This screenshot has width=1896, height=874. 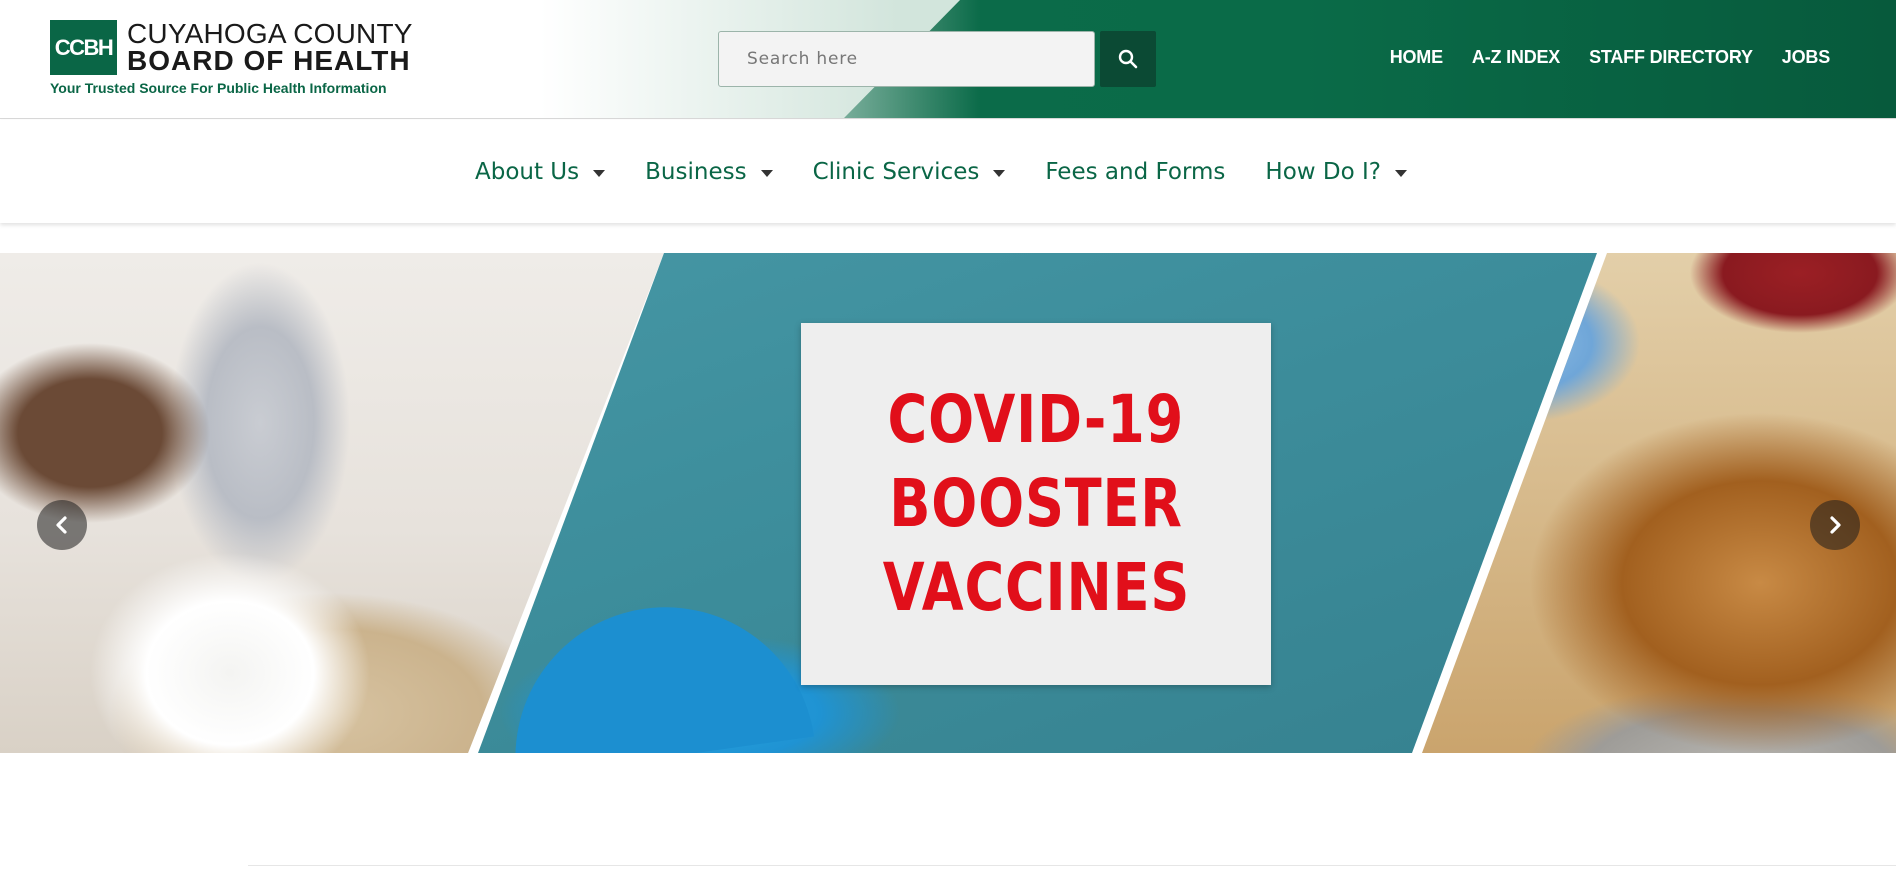 I want to click on nav-item-how-do-i: How Do I?, so click(x=1336, y=172).